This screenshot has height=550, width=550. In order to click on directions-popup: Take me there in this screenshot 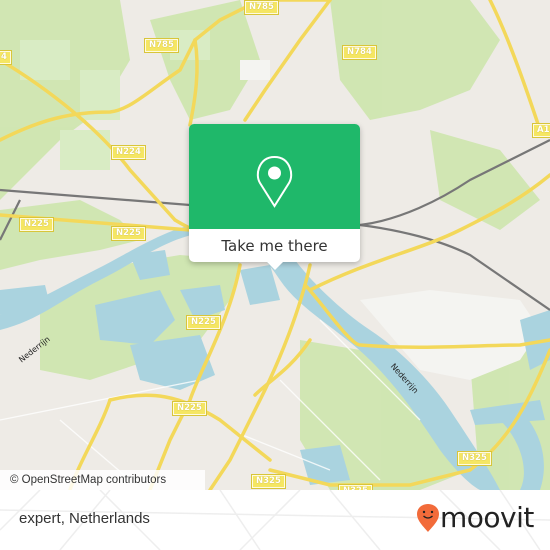, I will do `click(274, 197)`.